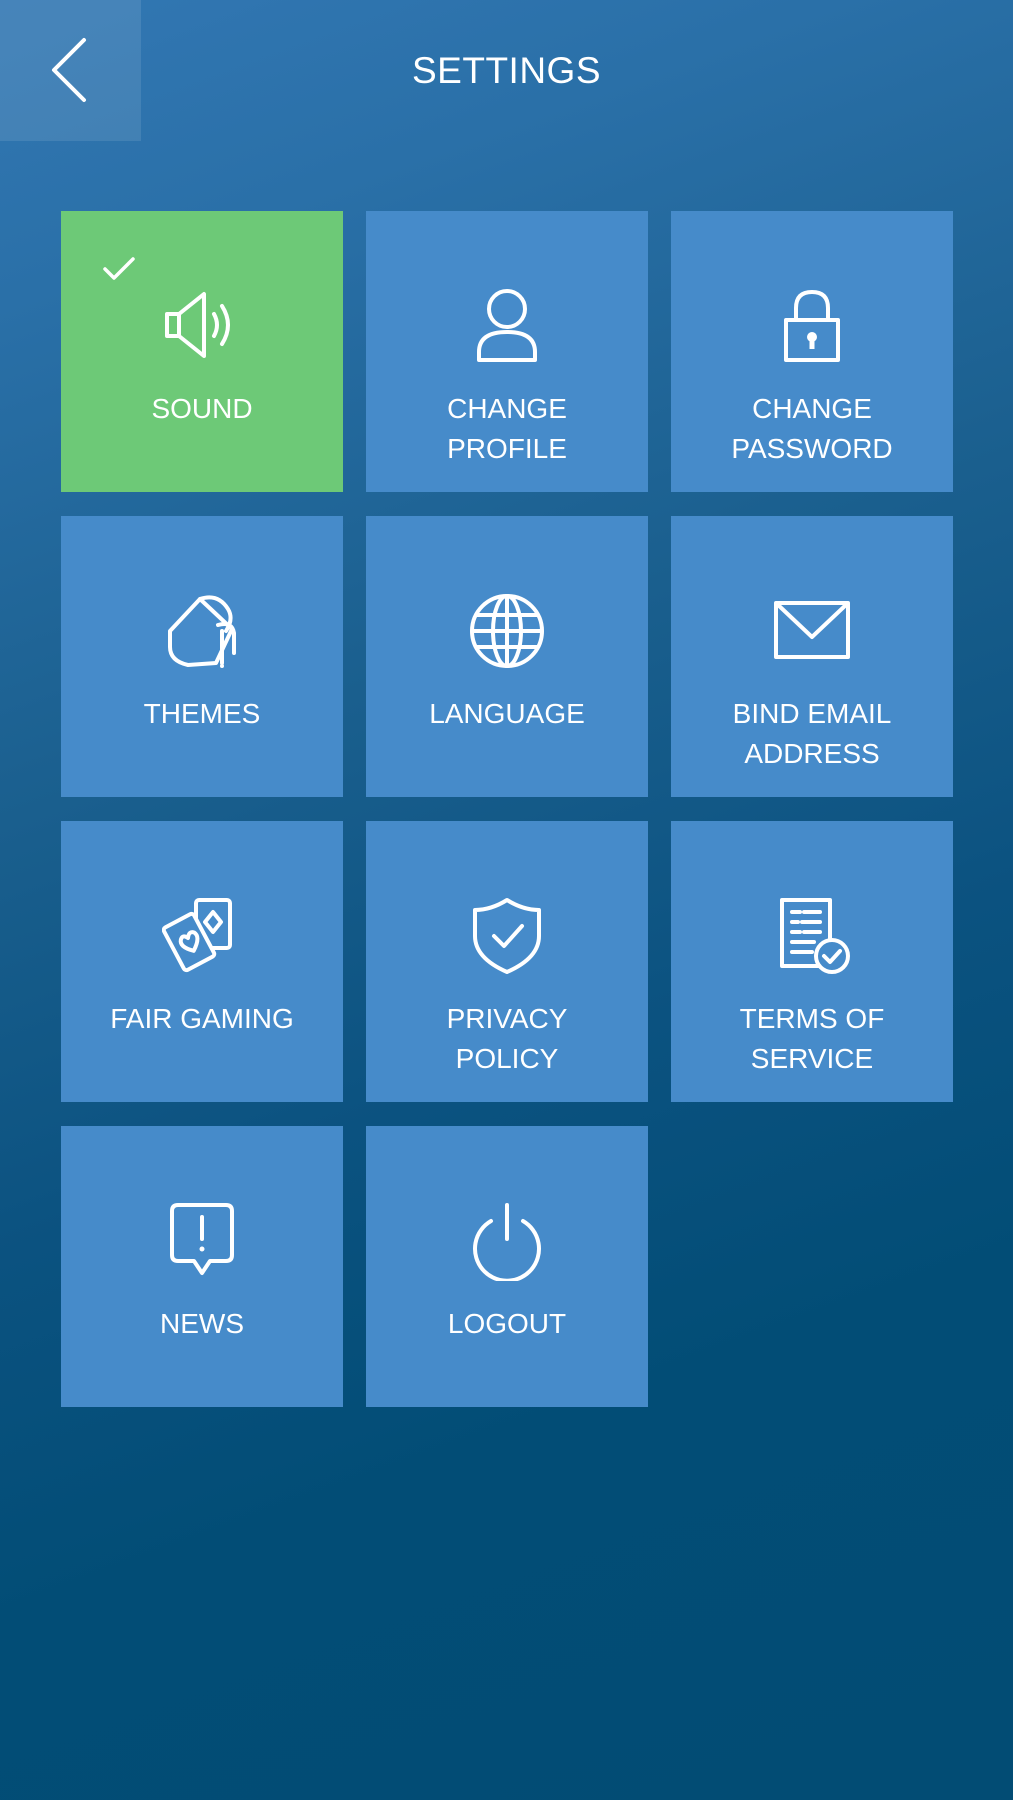 The width and height of the screenshot is (1013, 1800). Describe the element at coordinates (507, 428) in the screenshot. I see `tile-label: CHANGE PROFILE` at that location.